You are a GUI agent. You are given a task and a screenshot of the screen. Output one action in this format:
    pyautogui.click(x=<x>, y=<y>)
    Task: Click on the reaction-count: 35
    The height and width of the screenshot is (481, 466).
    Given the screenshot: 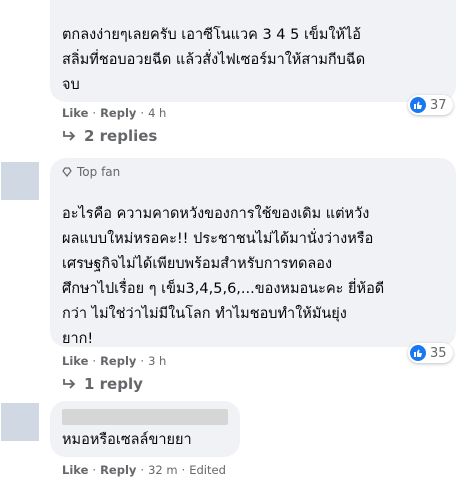 What is the action you would take?
    pyautogui.click(x=430, y=353)
    